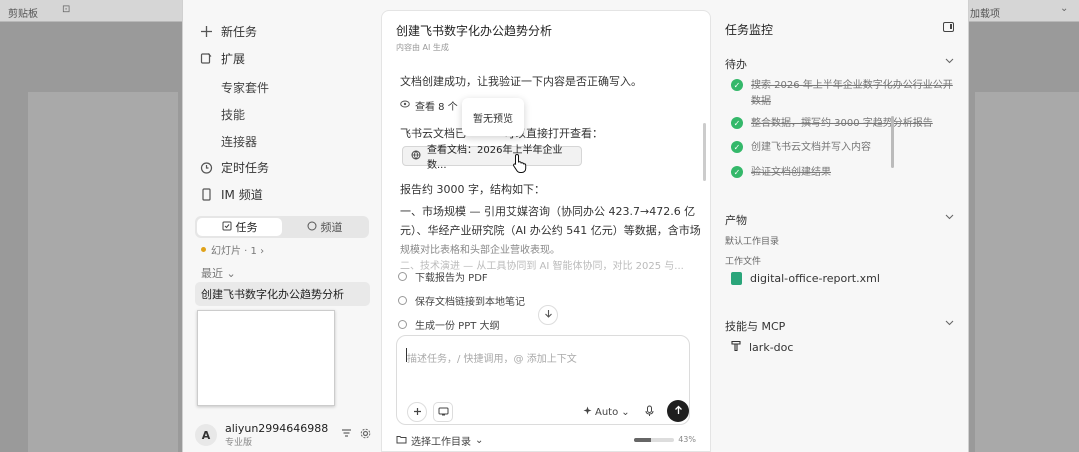 The width and height of the screenshot is (1079, 452). Describe the element at coordinates (649, 412) in the screenshot. I see `microphone-icon` at that location.